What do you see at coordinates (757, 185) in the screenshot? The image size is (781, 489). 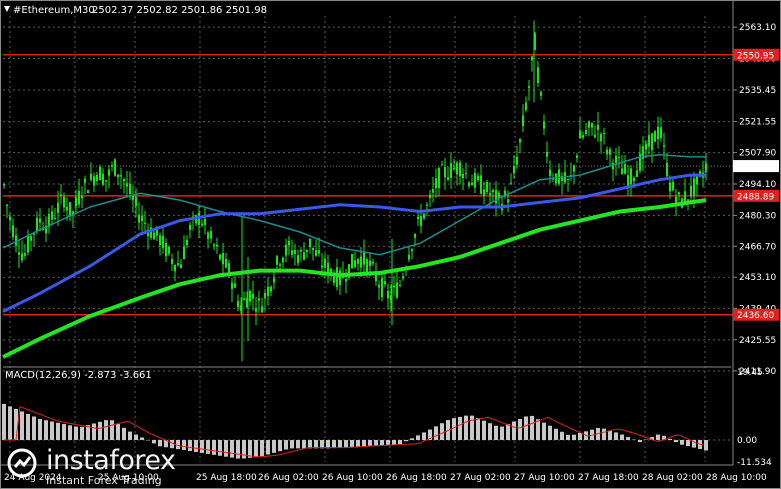 I see `price-tick-label: 2494.10` at bounding box center [757, 185].